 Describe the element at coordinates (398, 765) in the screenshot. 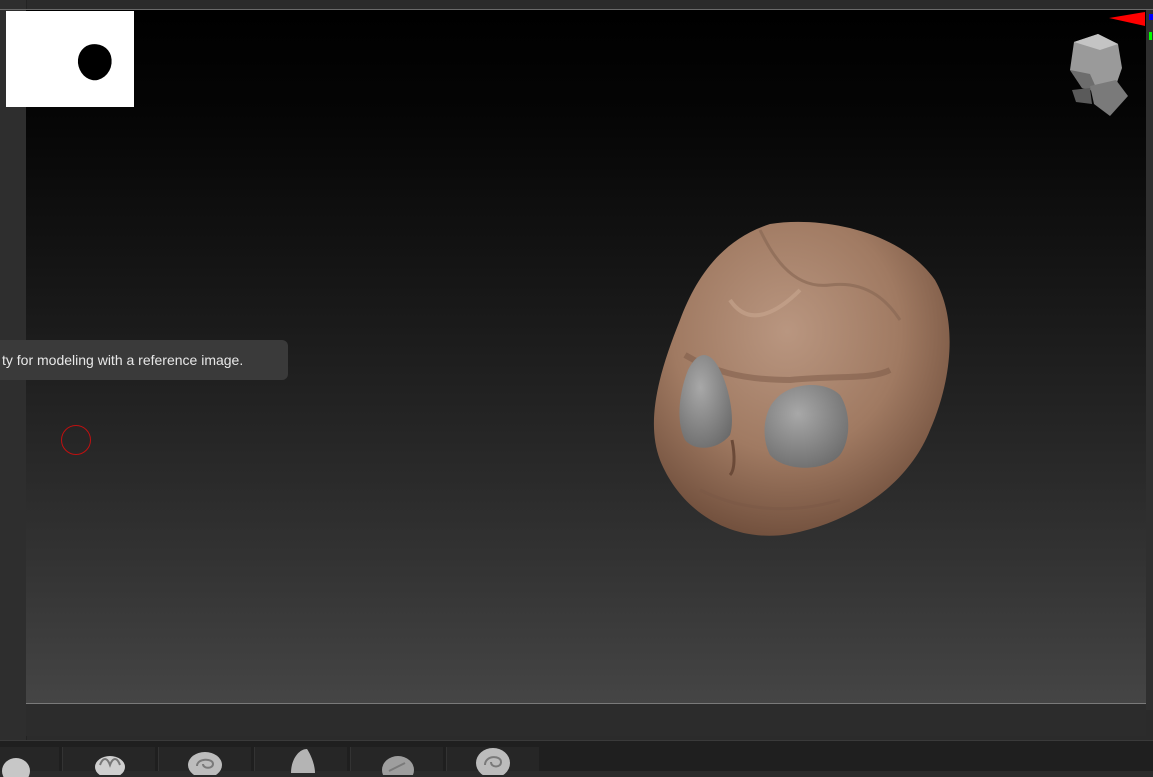

I see `inflate-brush-icon` at that location.